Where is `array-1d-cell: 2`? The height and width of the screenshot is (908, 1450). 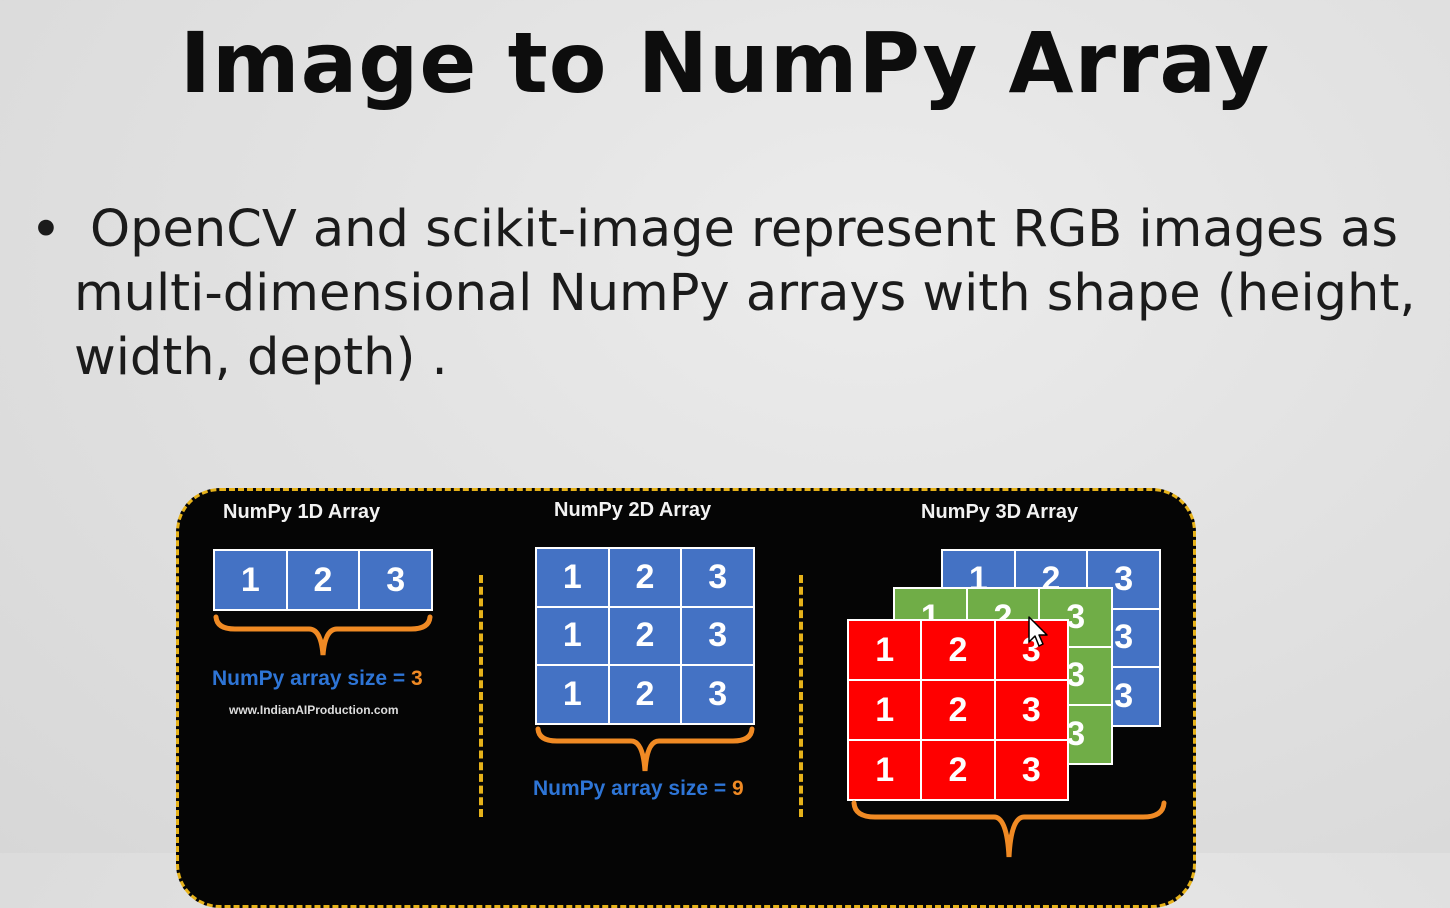 array-1d-cell: 2 is located at coordinates (323, 580).